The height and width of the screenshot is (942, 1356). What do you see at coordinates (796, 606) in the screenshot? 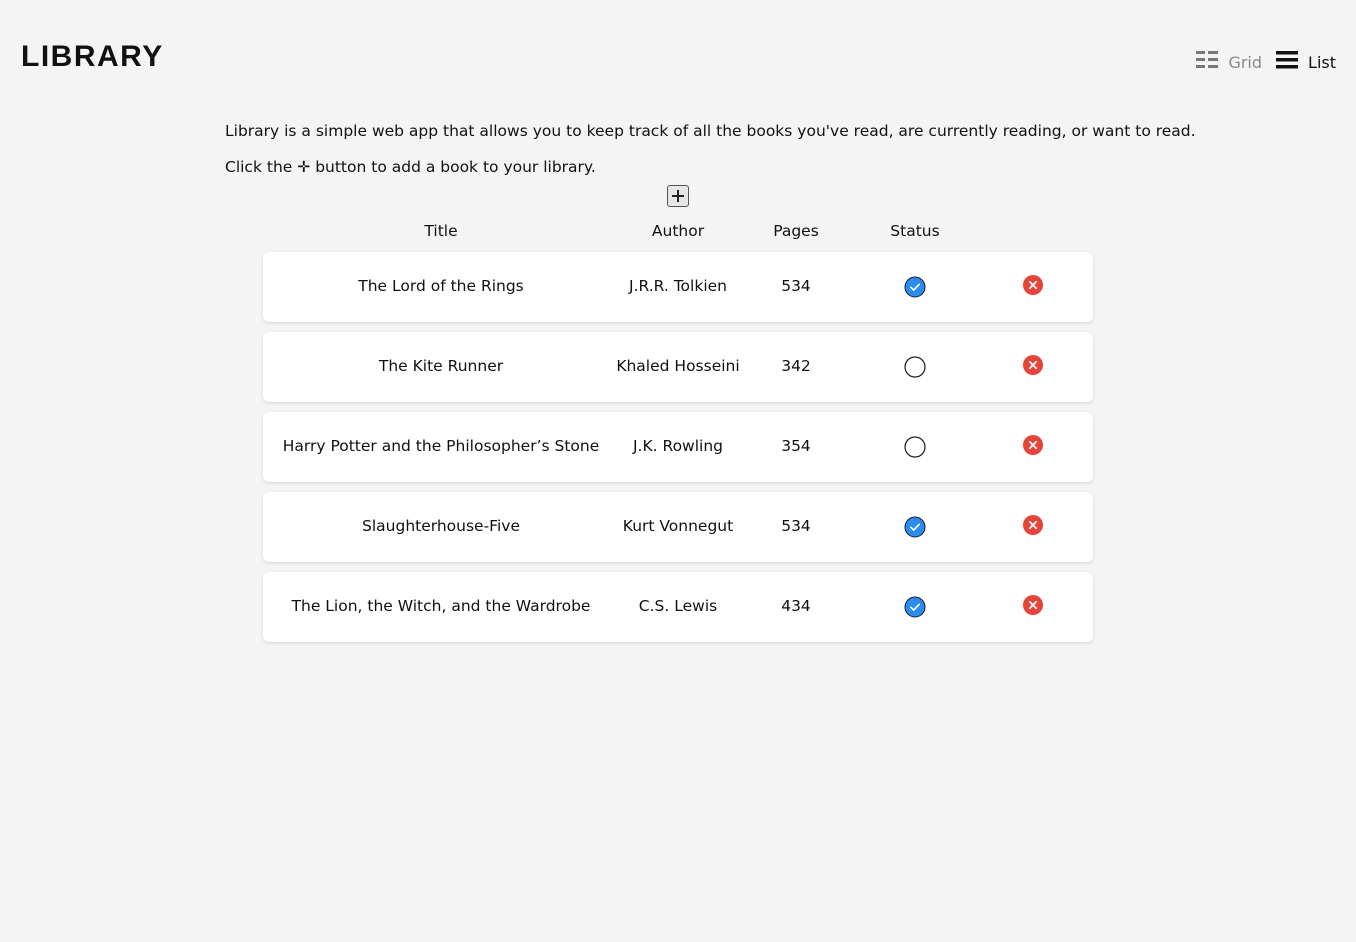
I see `book-pages: 434` at bounding box center [796, 606].